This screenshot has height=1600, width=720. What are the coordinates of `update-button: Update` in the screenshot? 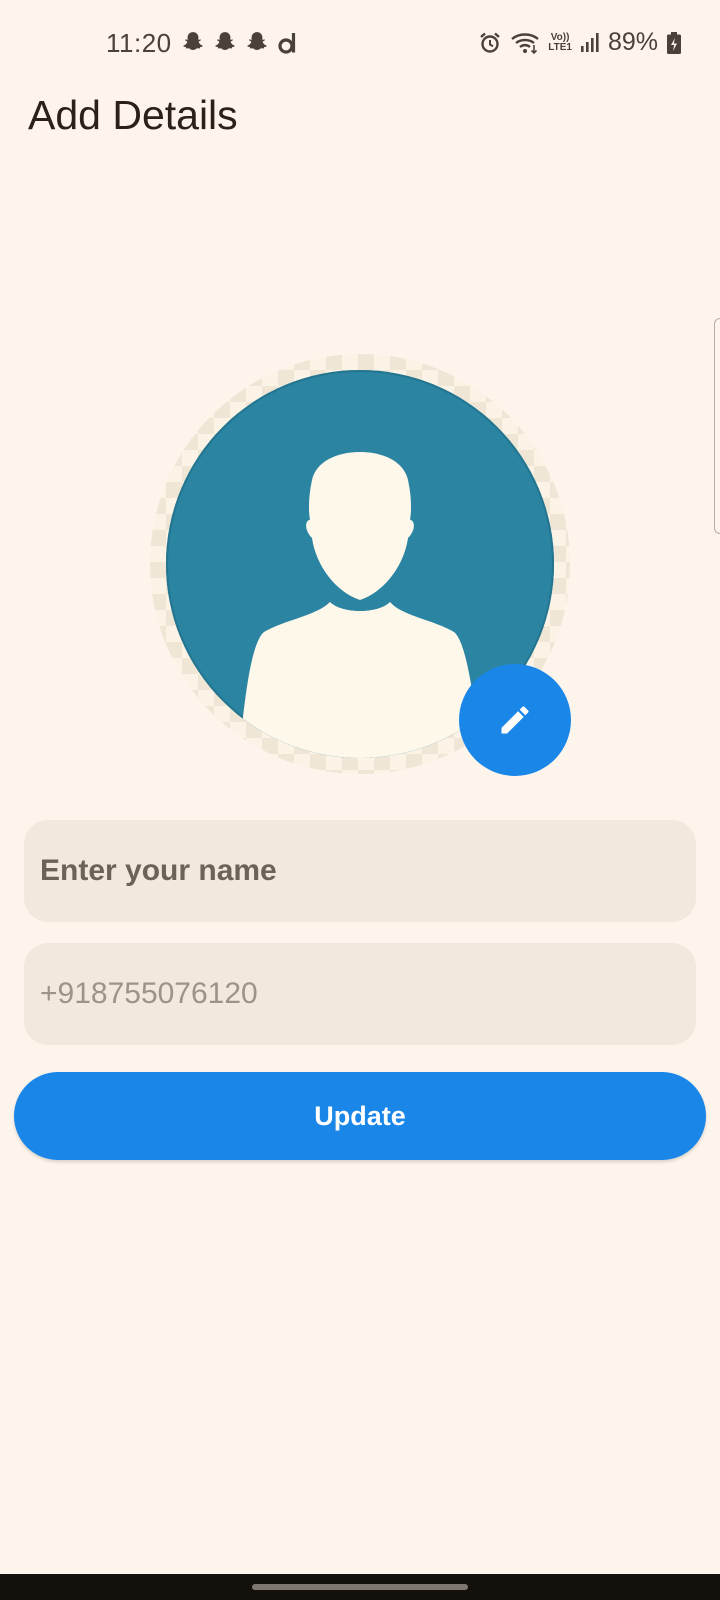 It's located at (360, 1116).